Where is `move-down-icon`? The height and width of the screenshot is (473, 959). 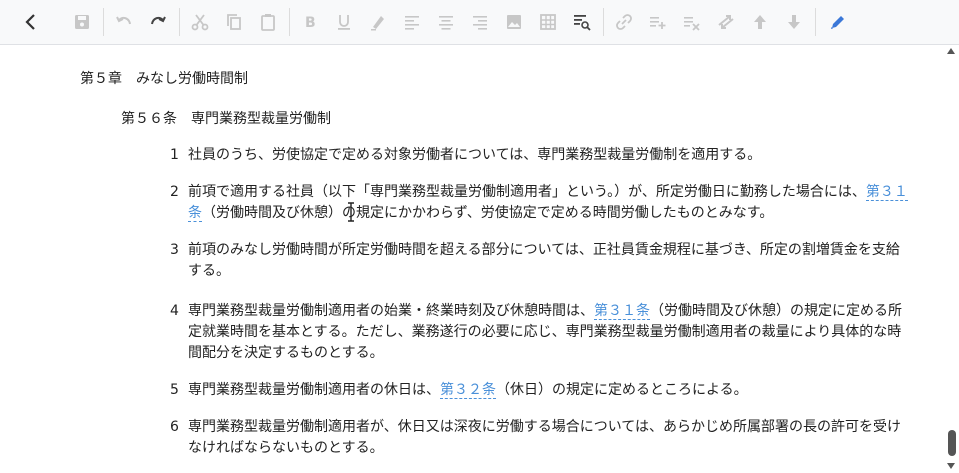
move-down-icon is located at coordinates (794, 22).